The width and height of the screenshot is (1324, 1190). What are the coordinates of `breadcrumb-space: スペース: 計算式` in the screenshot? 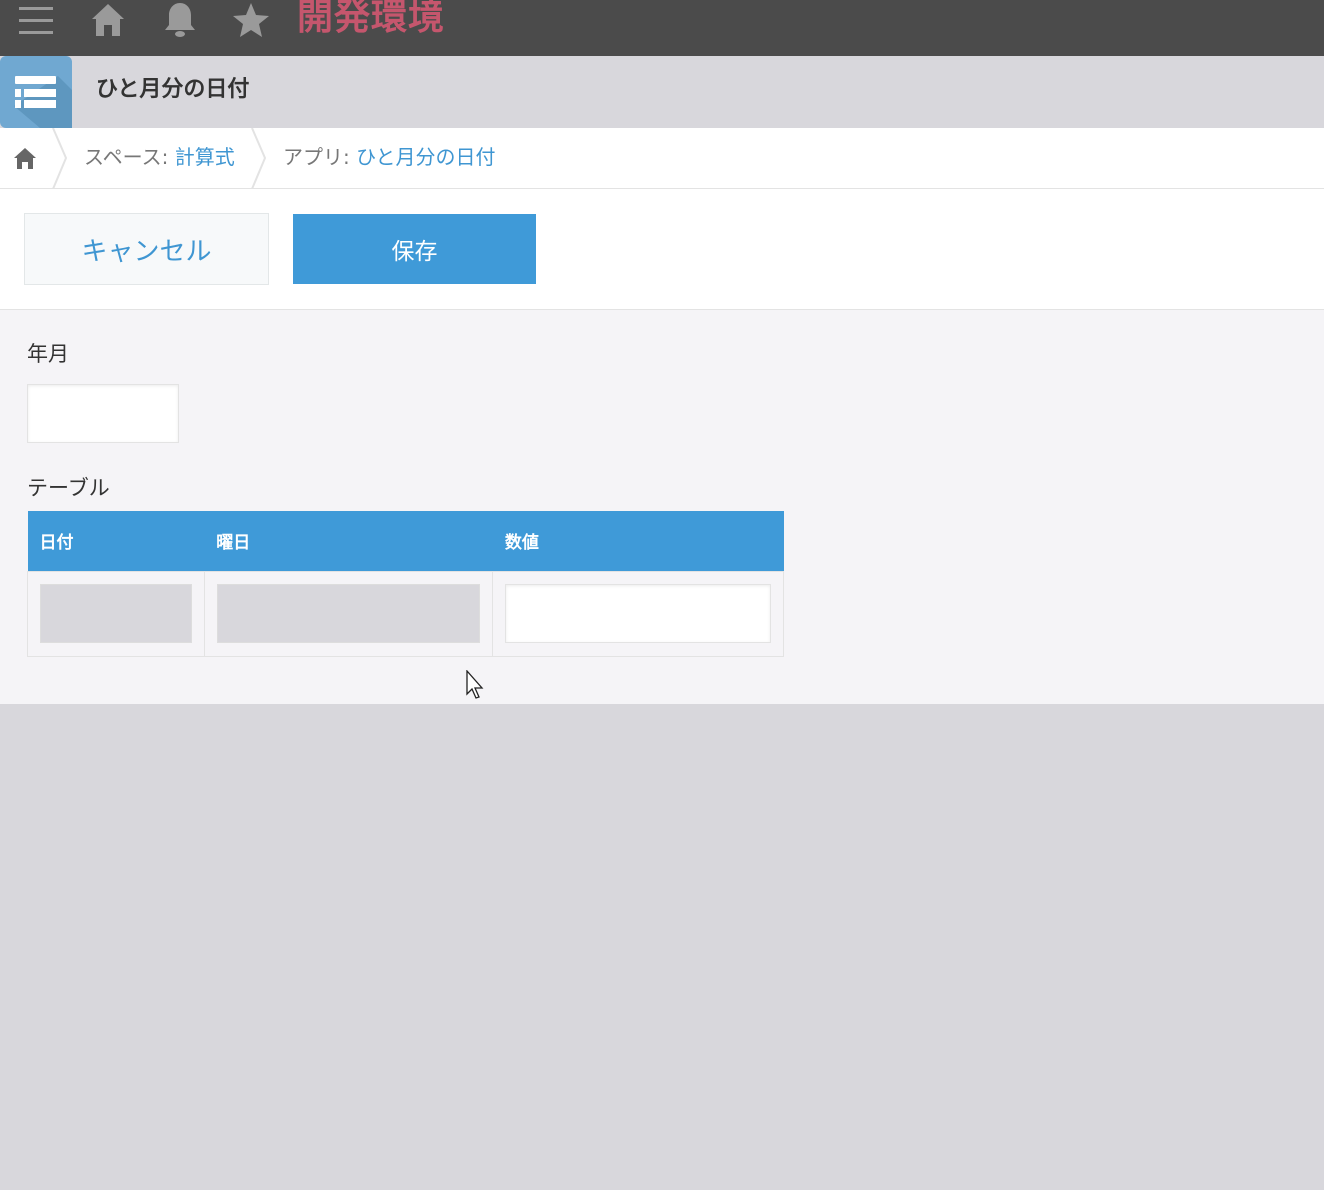 It's located at (159, 157).